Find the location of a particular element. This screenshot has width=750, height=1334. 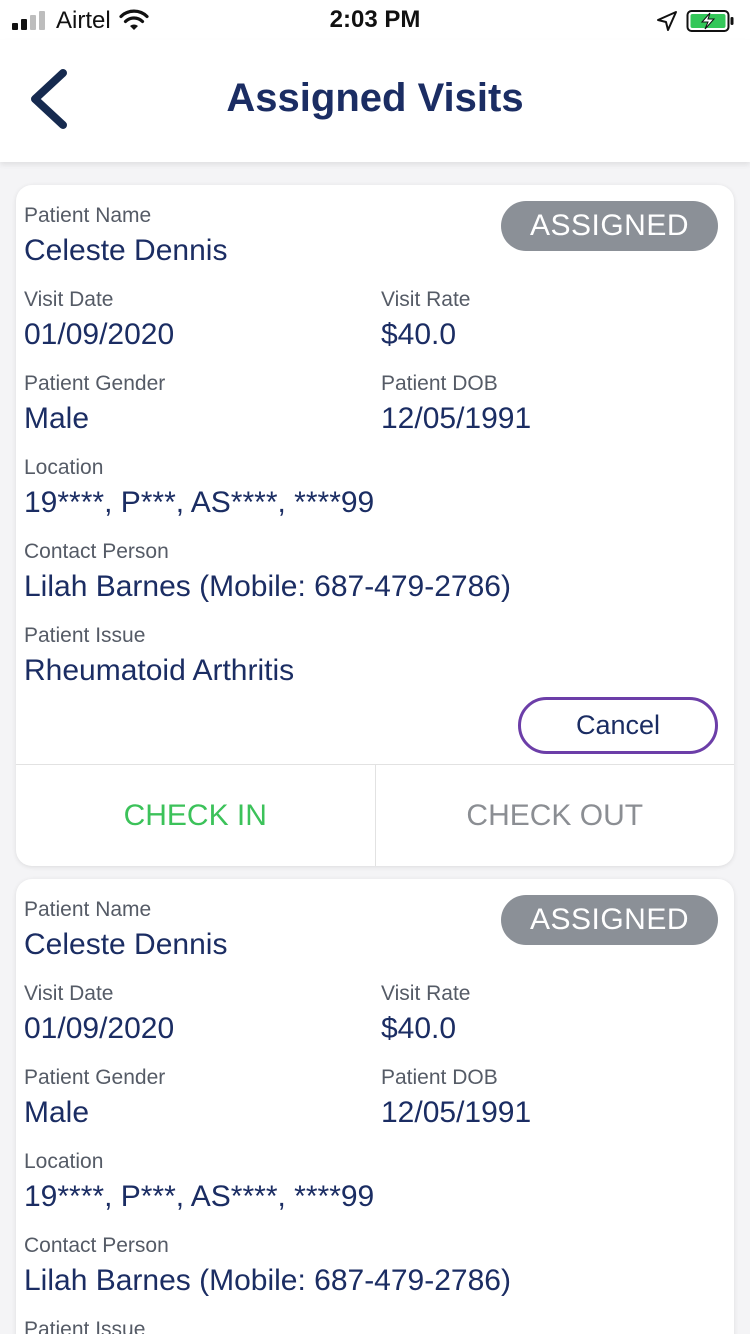

patient-issue-value: Rheumatoid Arthritis is located at coordinates (159, 670).